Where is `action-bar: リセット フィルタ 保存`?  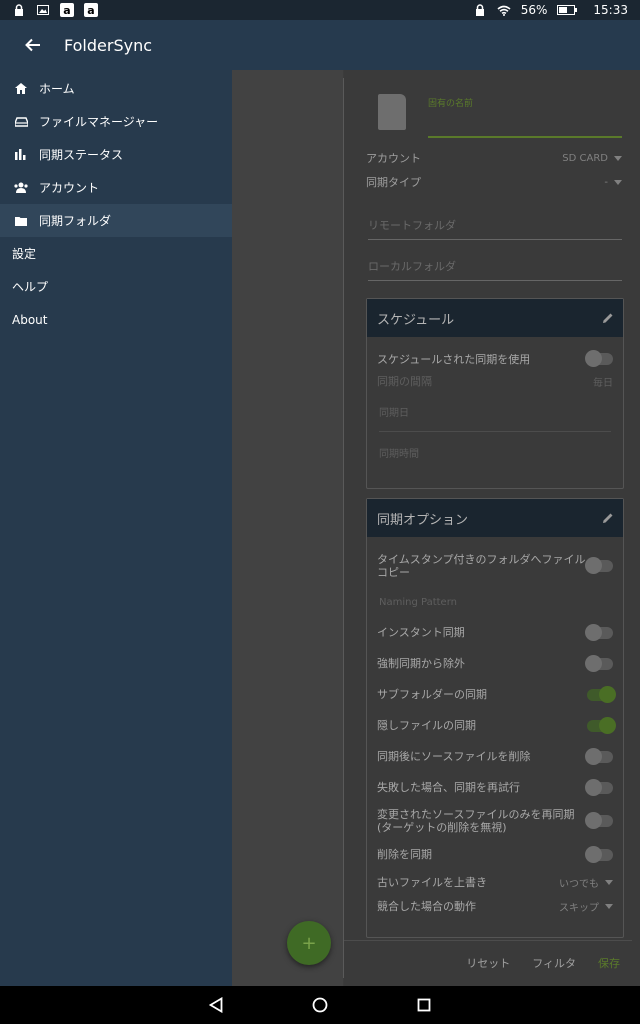 action-bar: リセット フィルタ 保存 is located at coordinates (488, 962).